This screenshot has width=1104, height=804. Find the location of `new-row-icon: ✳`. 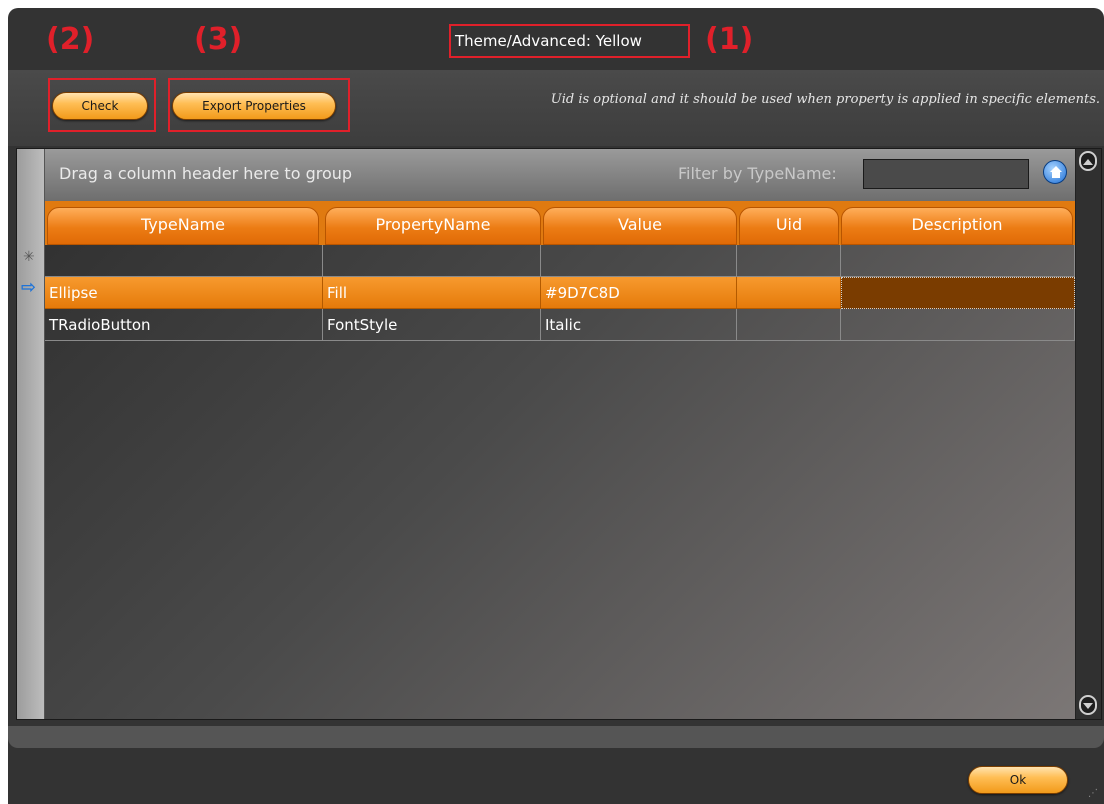

new-row-icon: ✳ is located at coordinates (29, 257).